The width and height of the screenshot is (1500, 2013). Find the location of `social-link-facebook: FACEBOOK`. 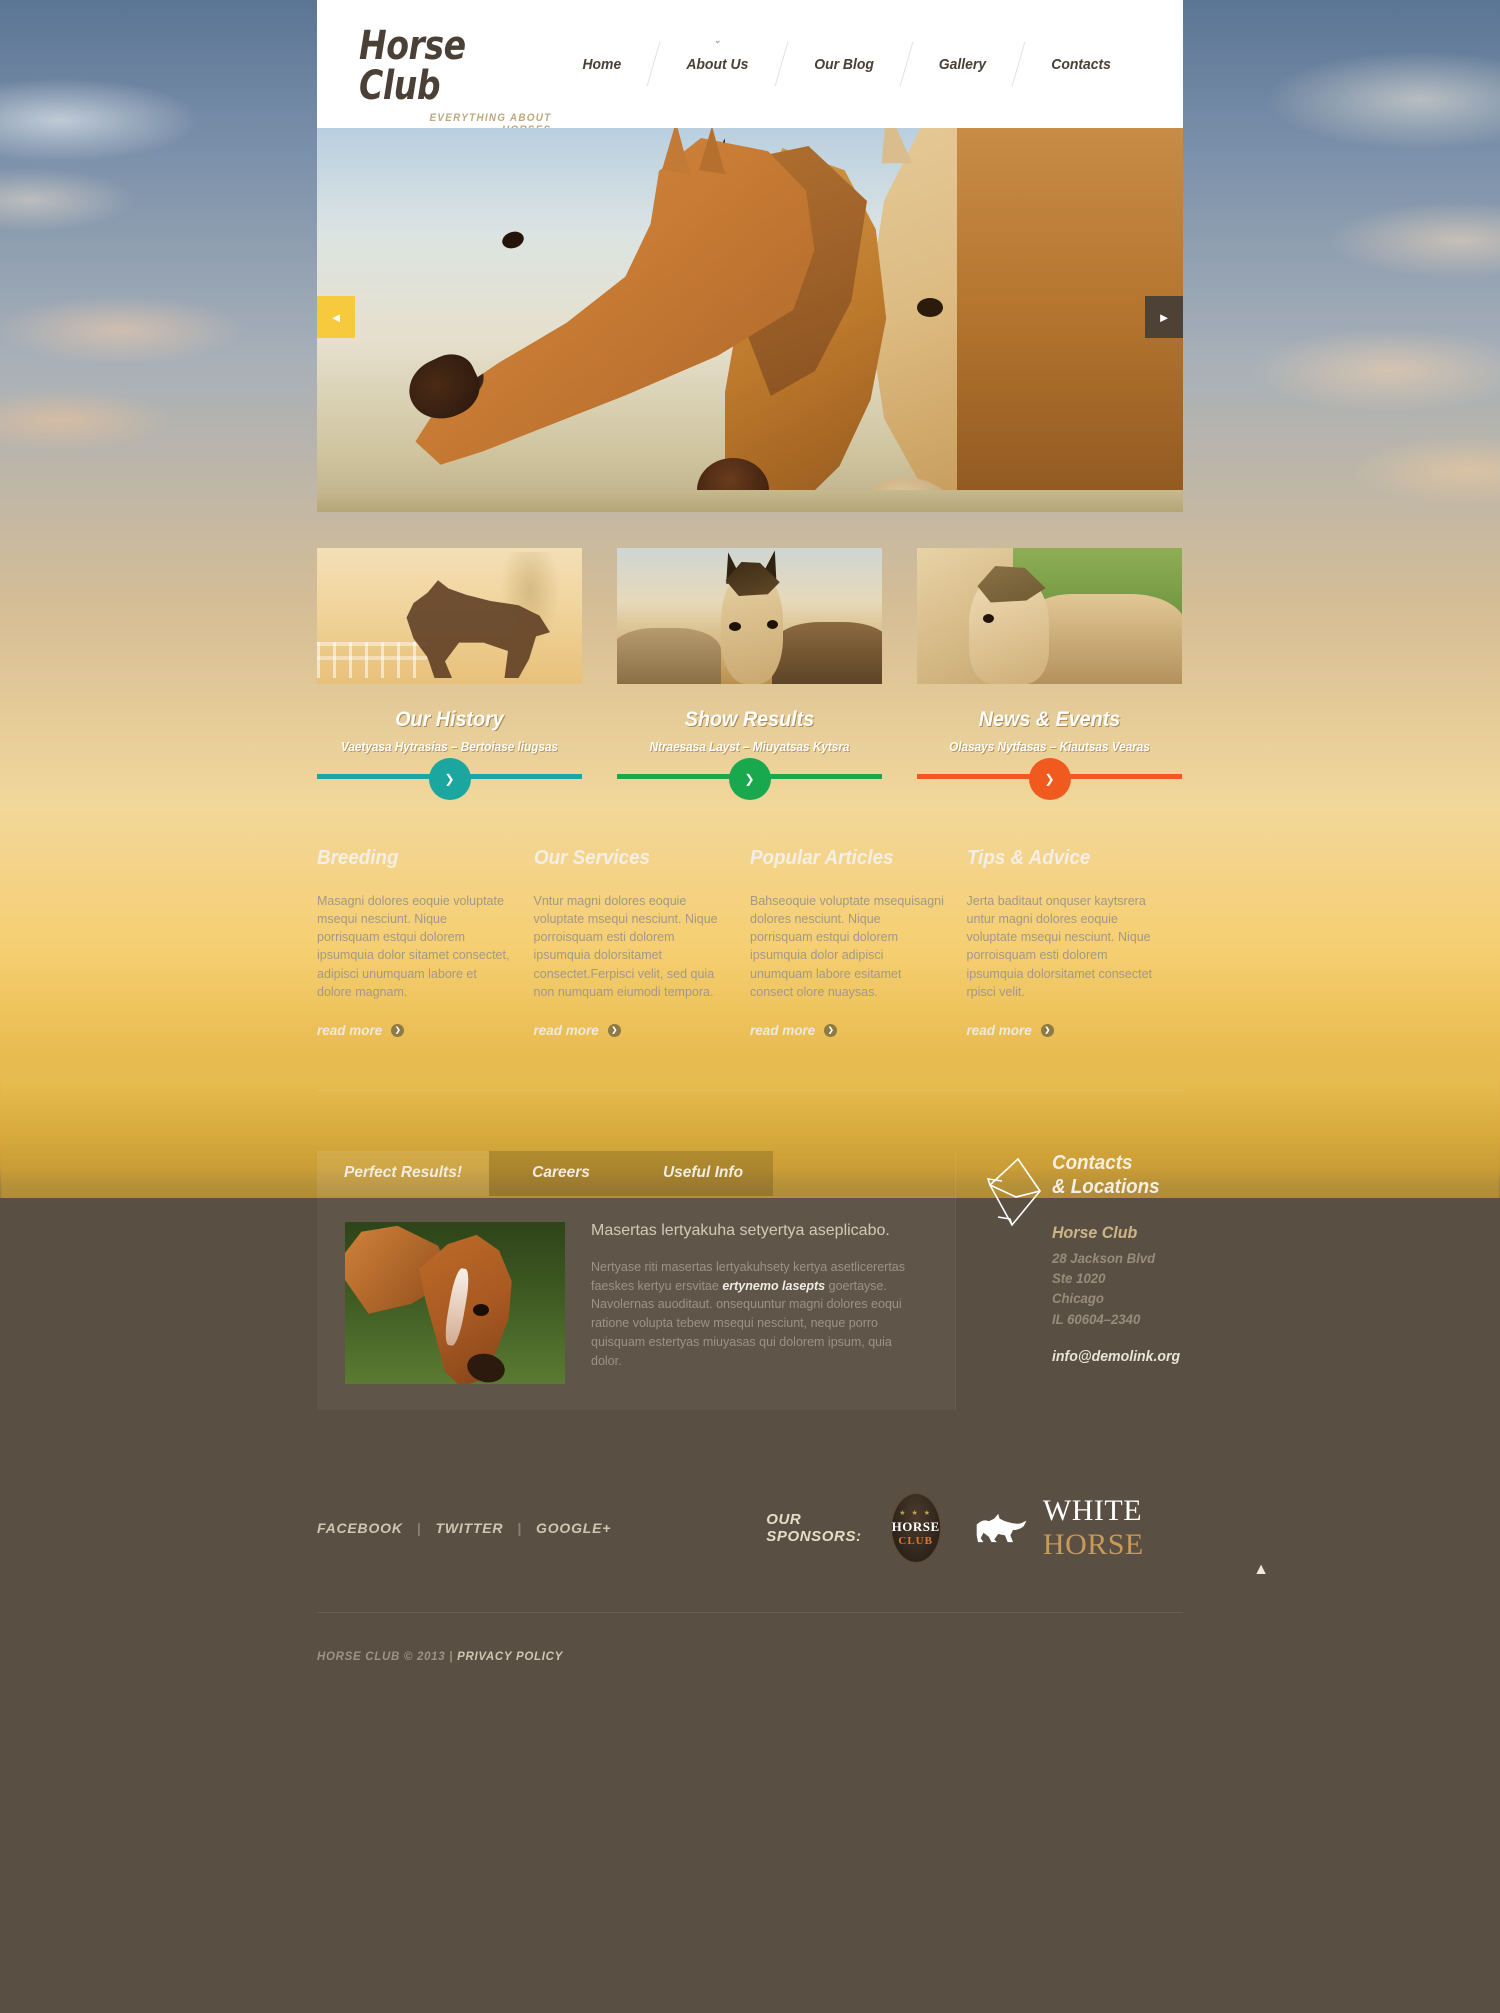

social-link-facebook: FACEBOOK is located at coordinates (360, 1528).